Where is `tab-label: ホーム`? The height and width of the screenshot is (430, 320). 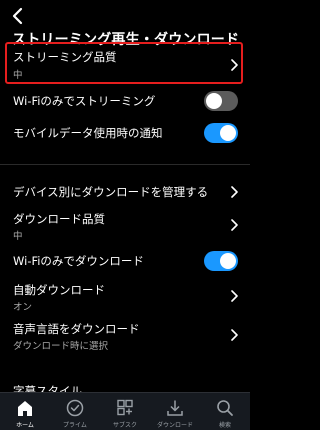
tab-label: ホーム is located at coordinates (25, 425).